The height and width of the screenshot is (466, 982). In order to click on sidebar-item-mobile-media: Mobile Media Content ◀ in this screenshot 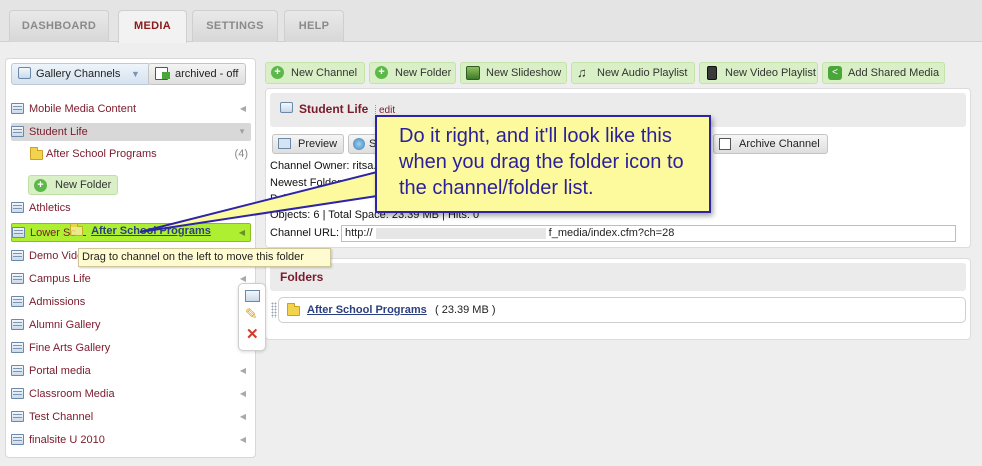, I will do `click(131, 109)`.